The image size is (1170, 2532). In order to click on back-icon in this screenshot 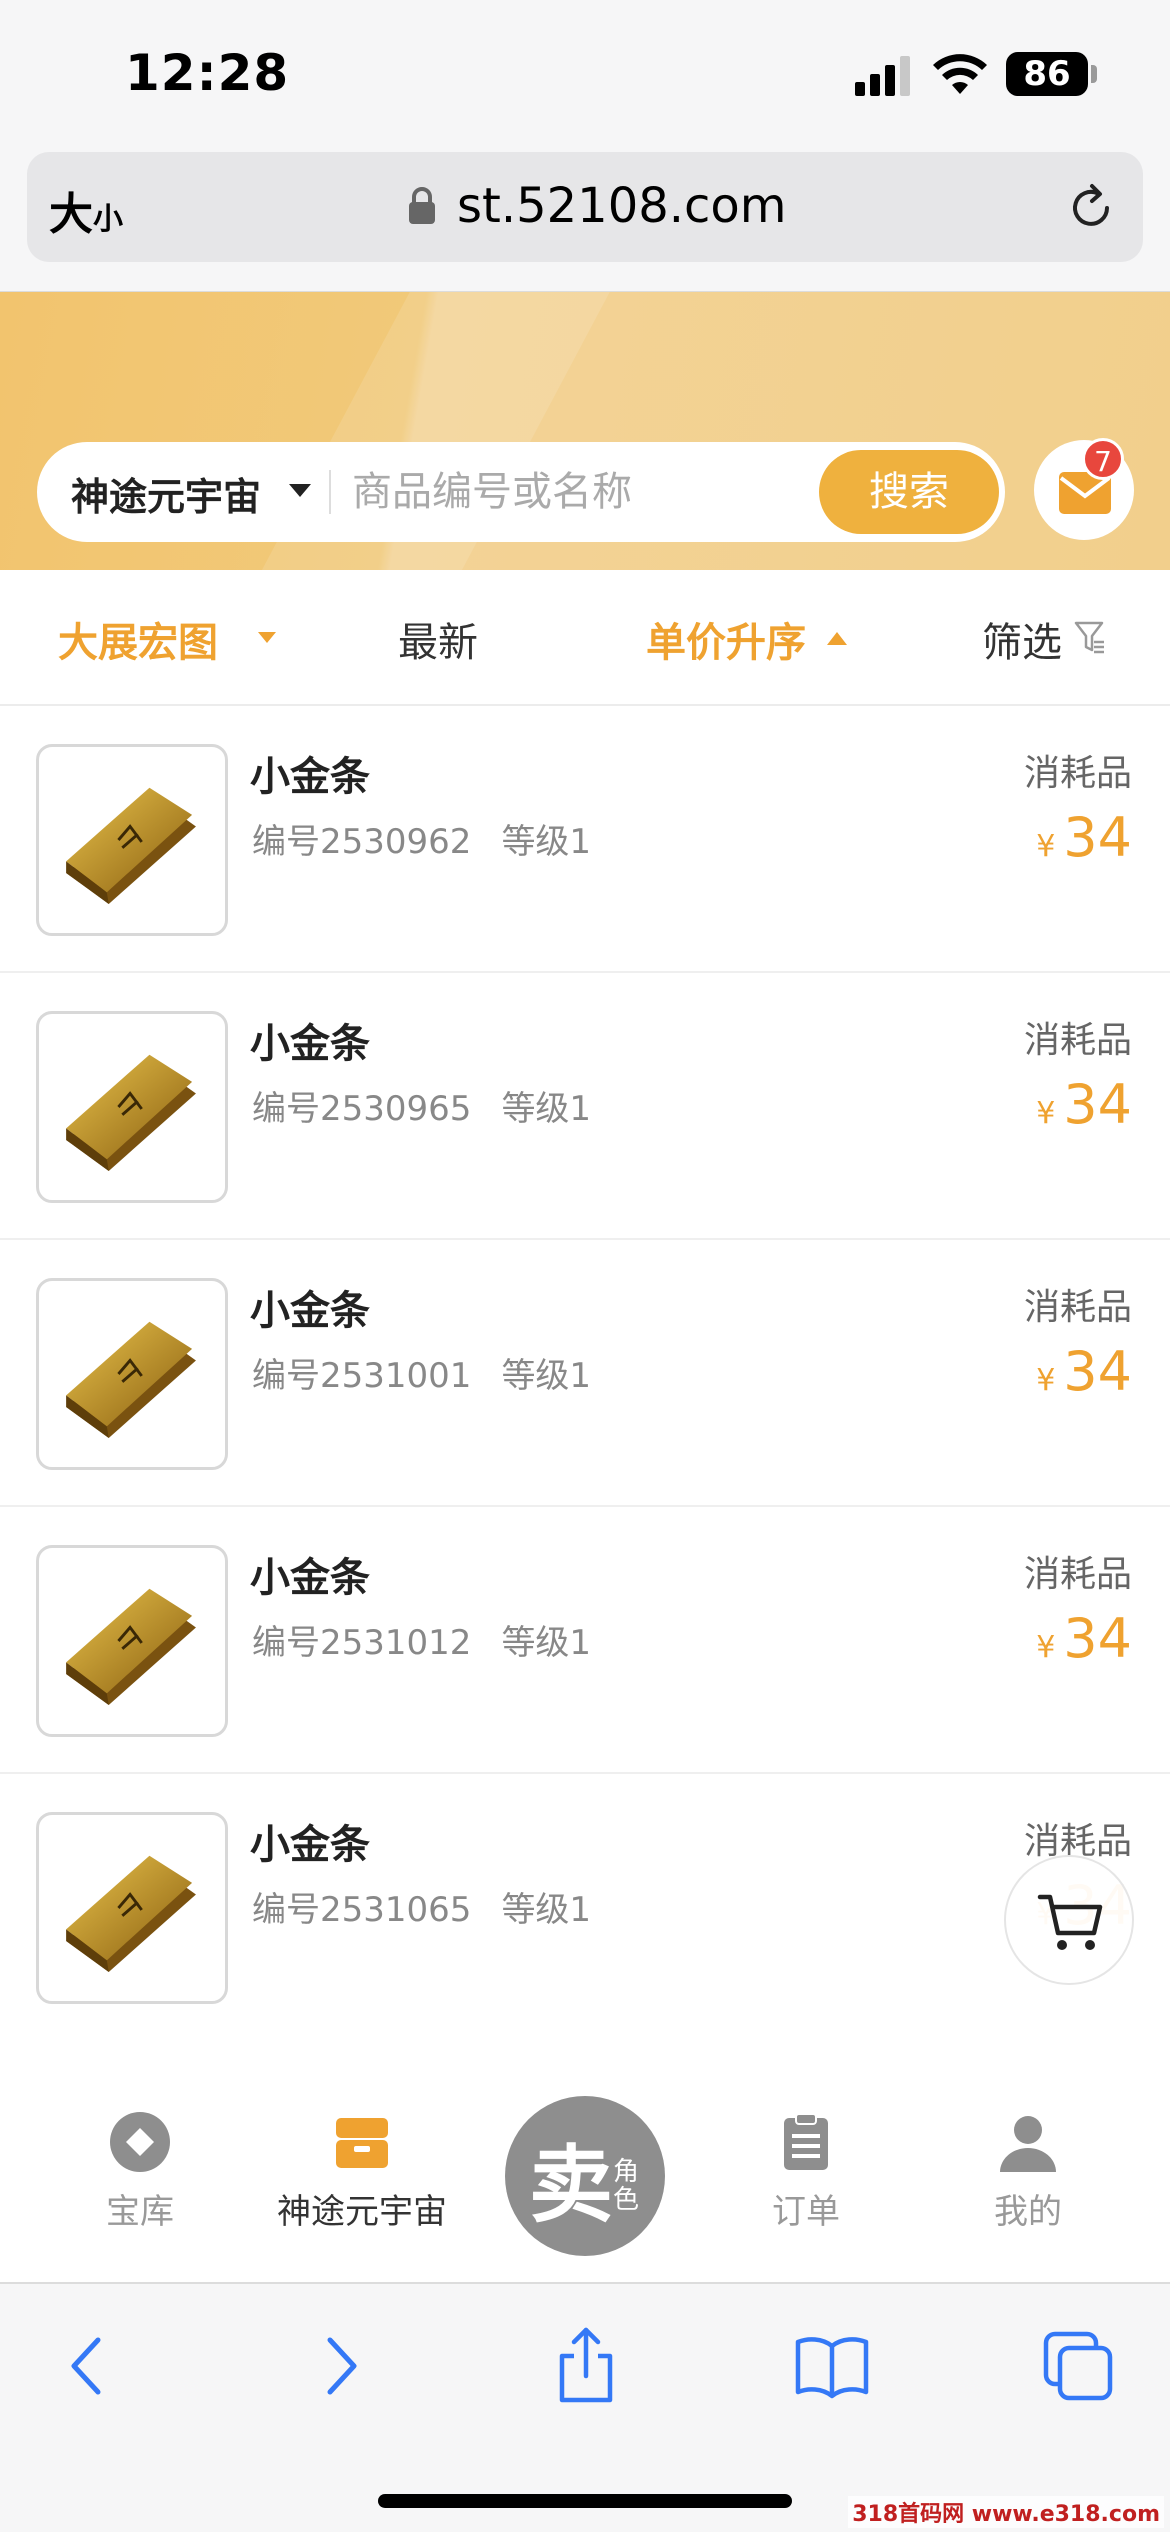, I will do `click(88, 2366)`.